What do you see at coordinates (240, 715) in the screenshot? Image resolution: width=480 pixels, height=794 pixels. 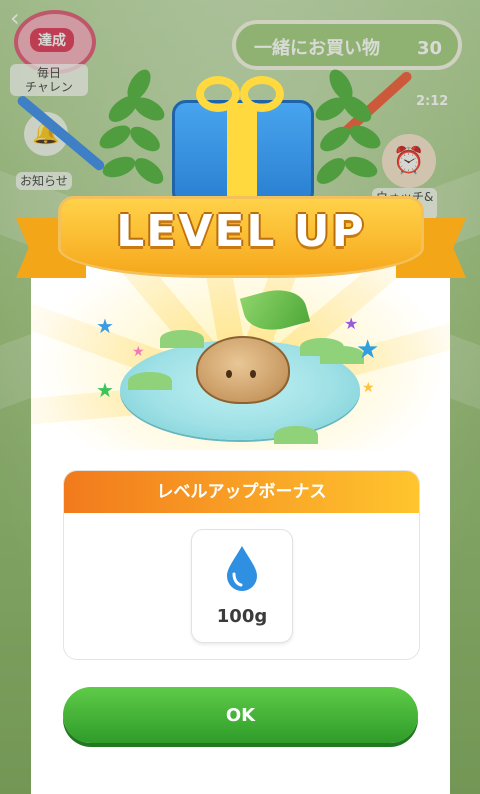 I see `ok-button: OK` at bounding box center [240, 715].